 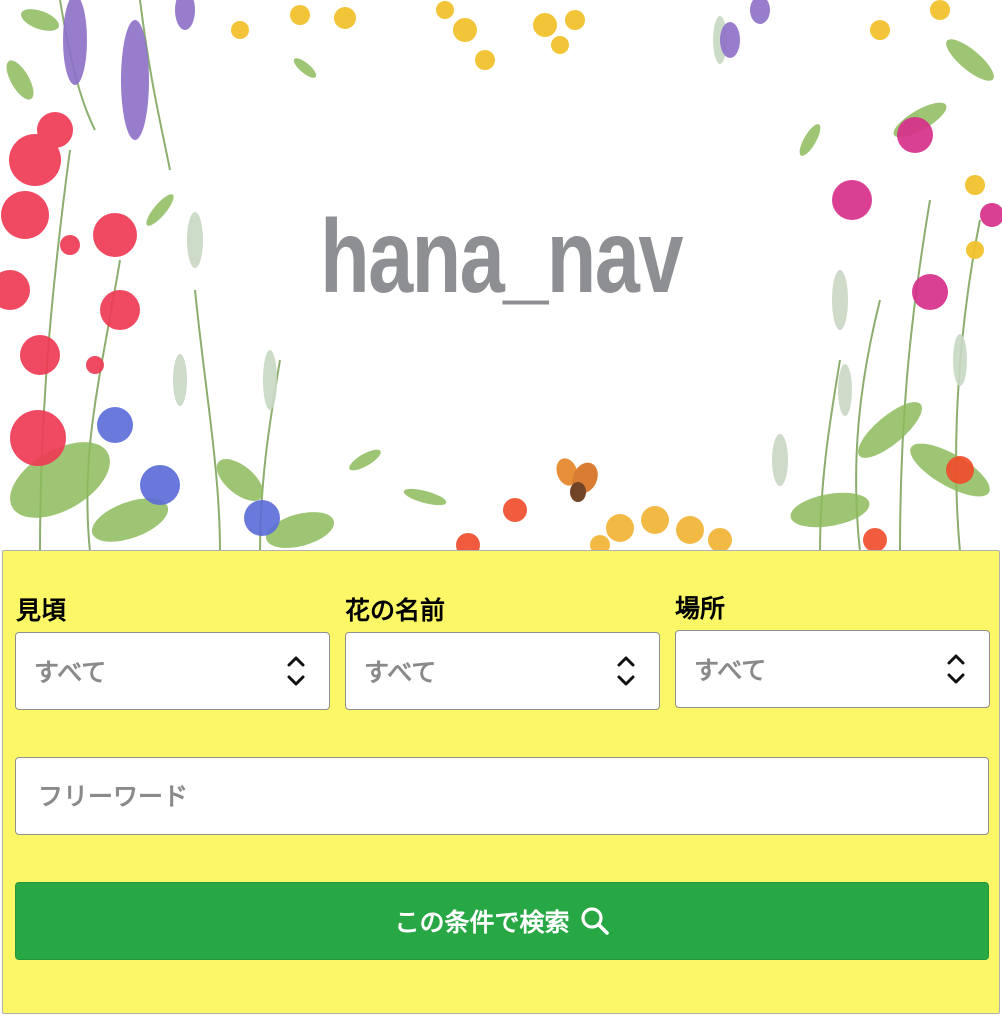 I want to click on site-logo: hana_nav, so click(x=501, y=257).